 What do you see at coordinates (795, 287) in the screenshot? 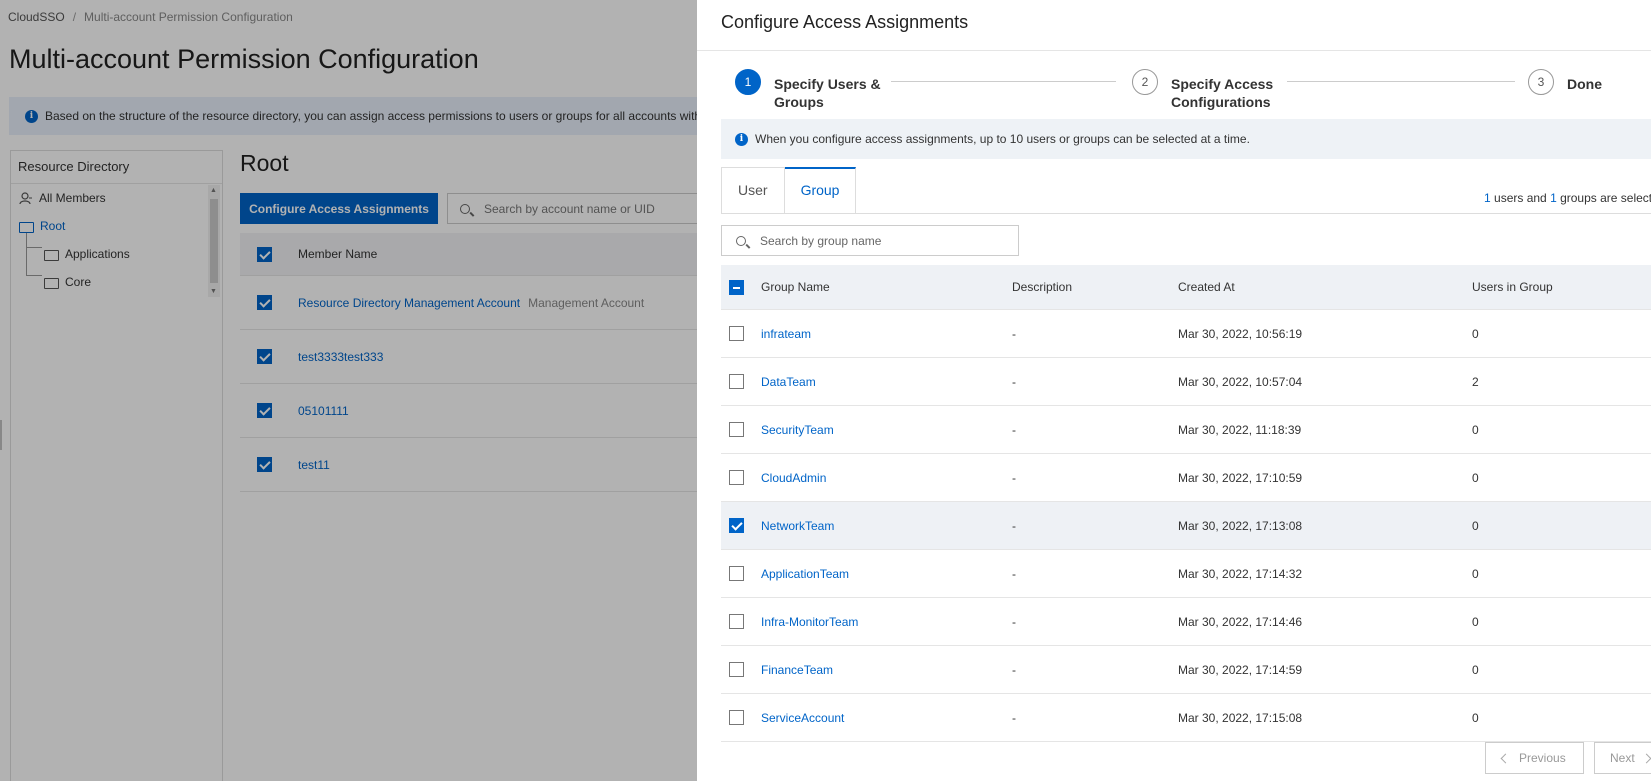
I see `column-group-name: Group Name` at bounding box center [795, 287].